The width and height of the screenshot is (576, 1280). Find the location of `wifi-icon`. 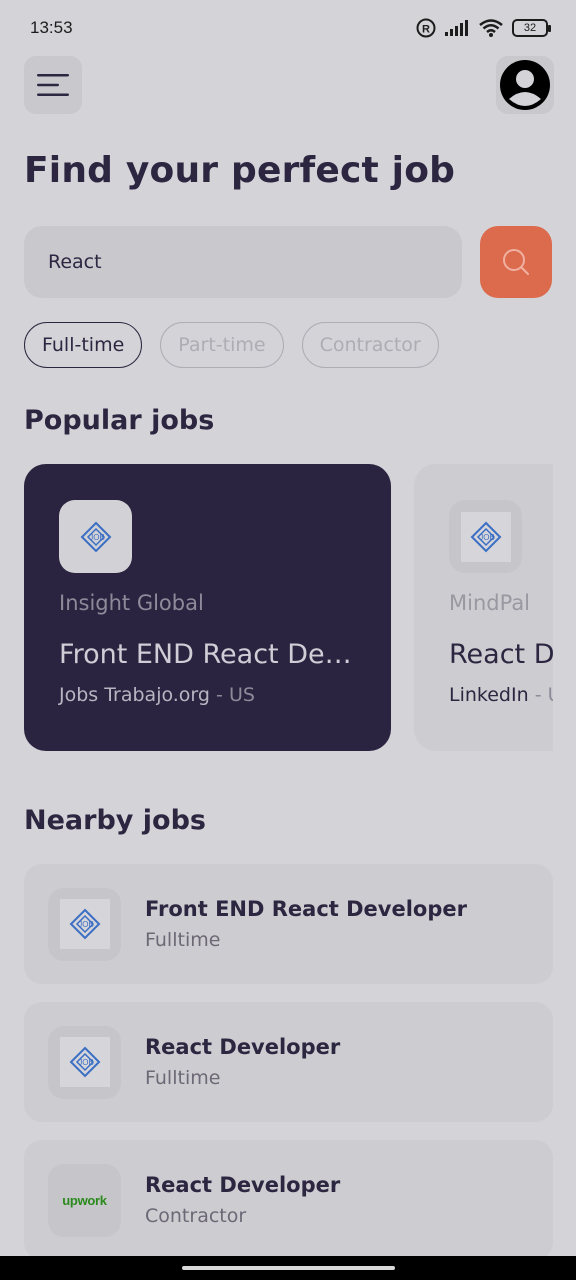

wifi-icon is located at coordinates (491, 28).